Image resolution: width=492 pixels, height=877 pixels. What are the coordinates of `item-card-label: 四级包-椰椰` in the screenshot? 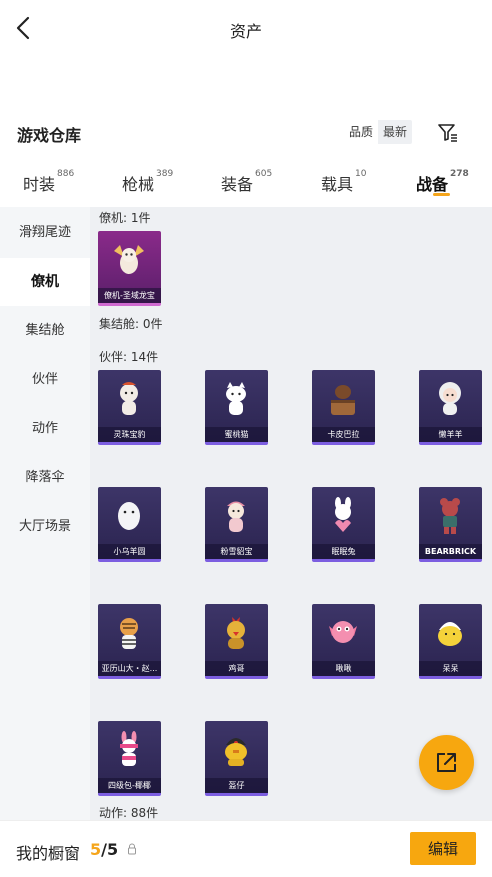 It's located at (129, 785).